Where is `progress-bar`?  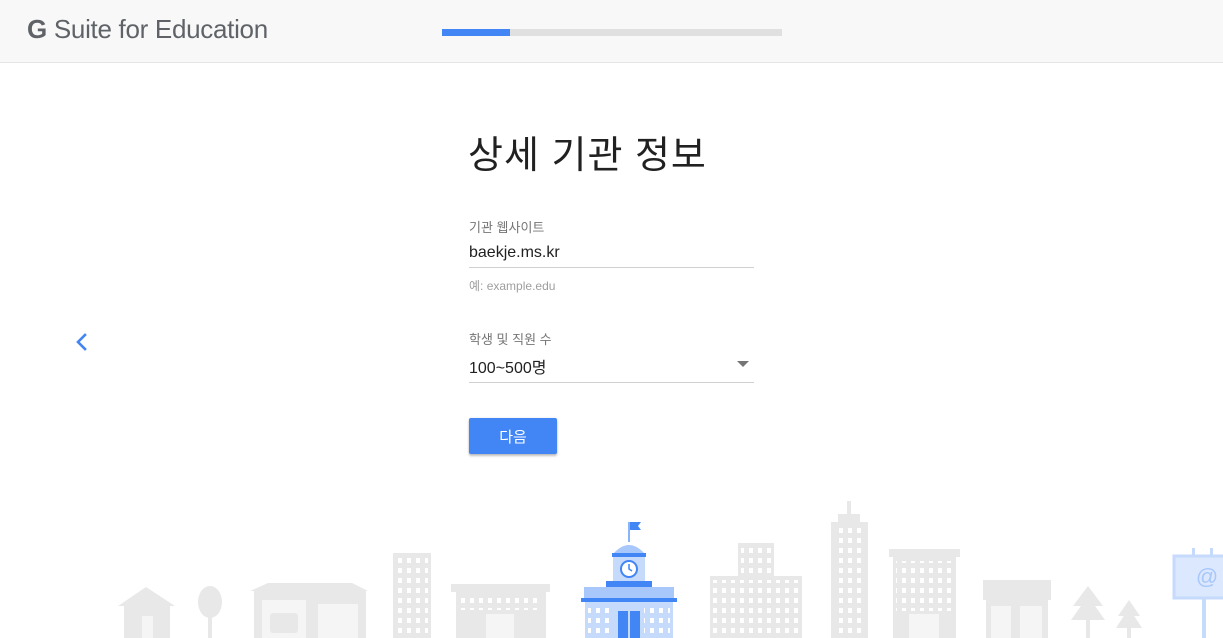
progress-bar is located at coordinates (612, 32).